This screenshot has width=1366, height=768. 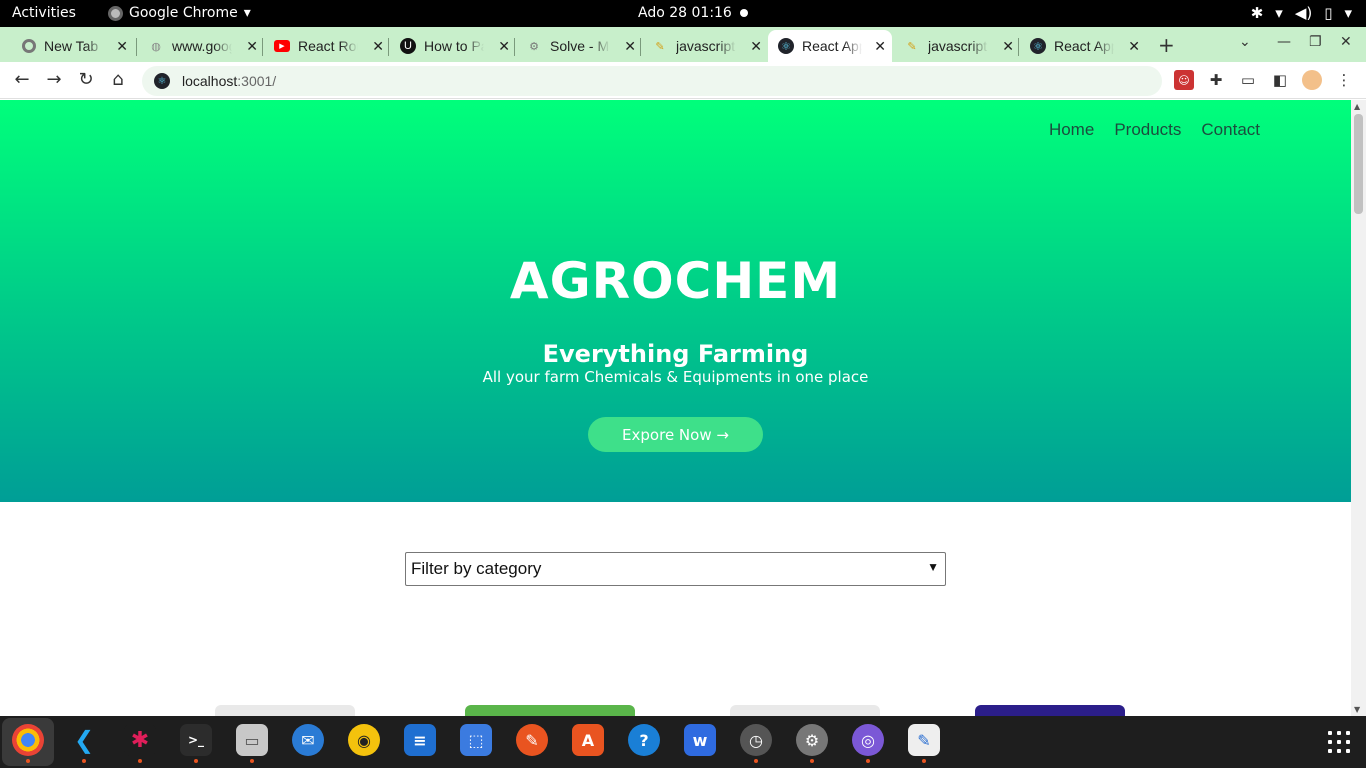 I want to click on back-arrow-icon: ←, so click(x=22, y=79).